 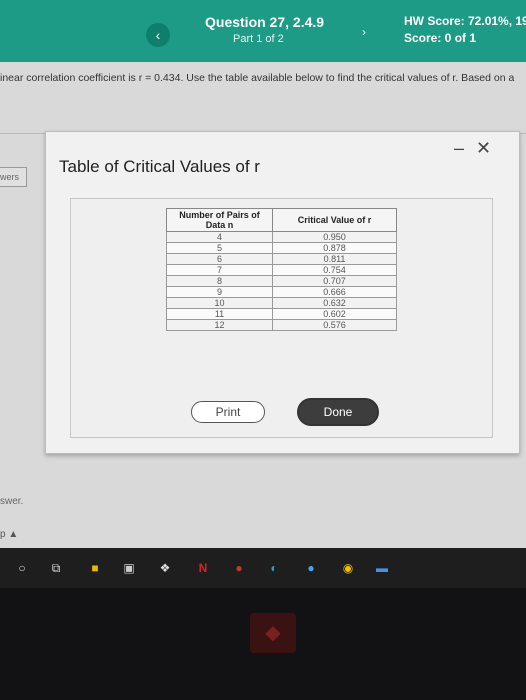 I want to click on table-row: 5 0.878, so click(x=281, y=248).